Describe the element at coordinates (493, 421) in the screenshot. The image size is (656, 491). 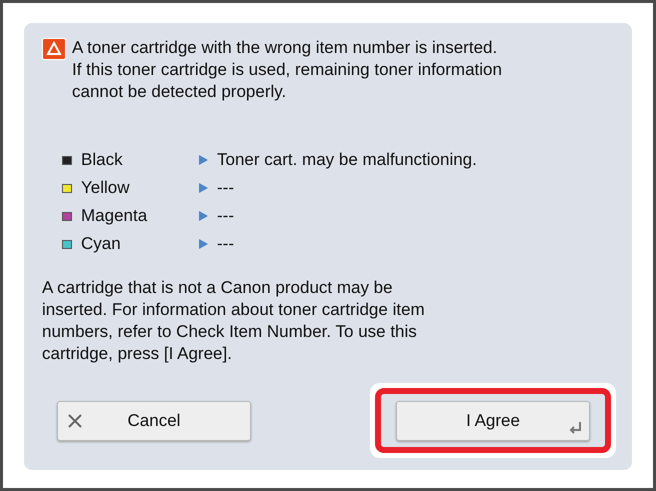
I see `agree-button: I Agree` at that location.